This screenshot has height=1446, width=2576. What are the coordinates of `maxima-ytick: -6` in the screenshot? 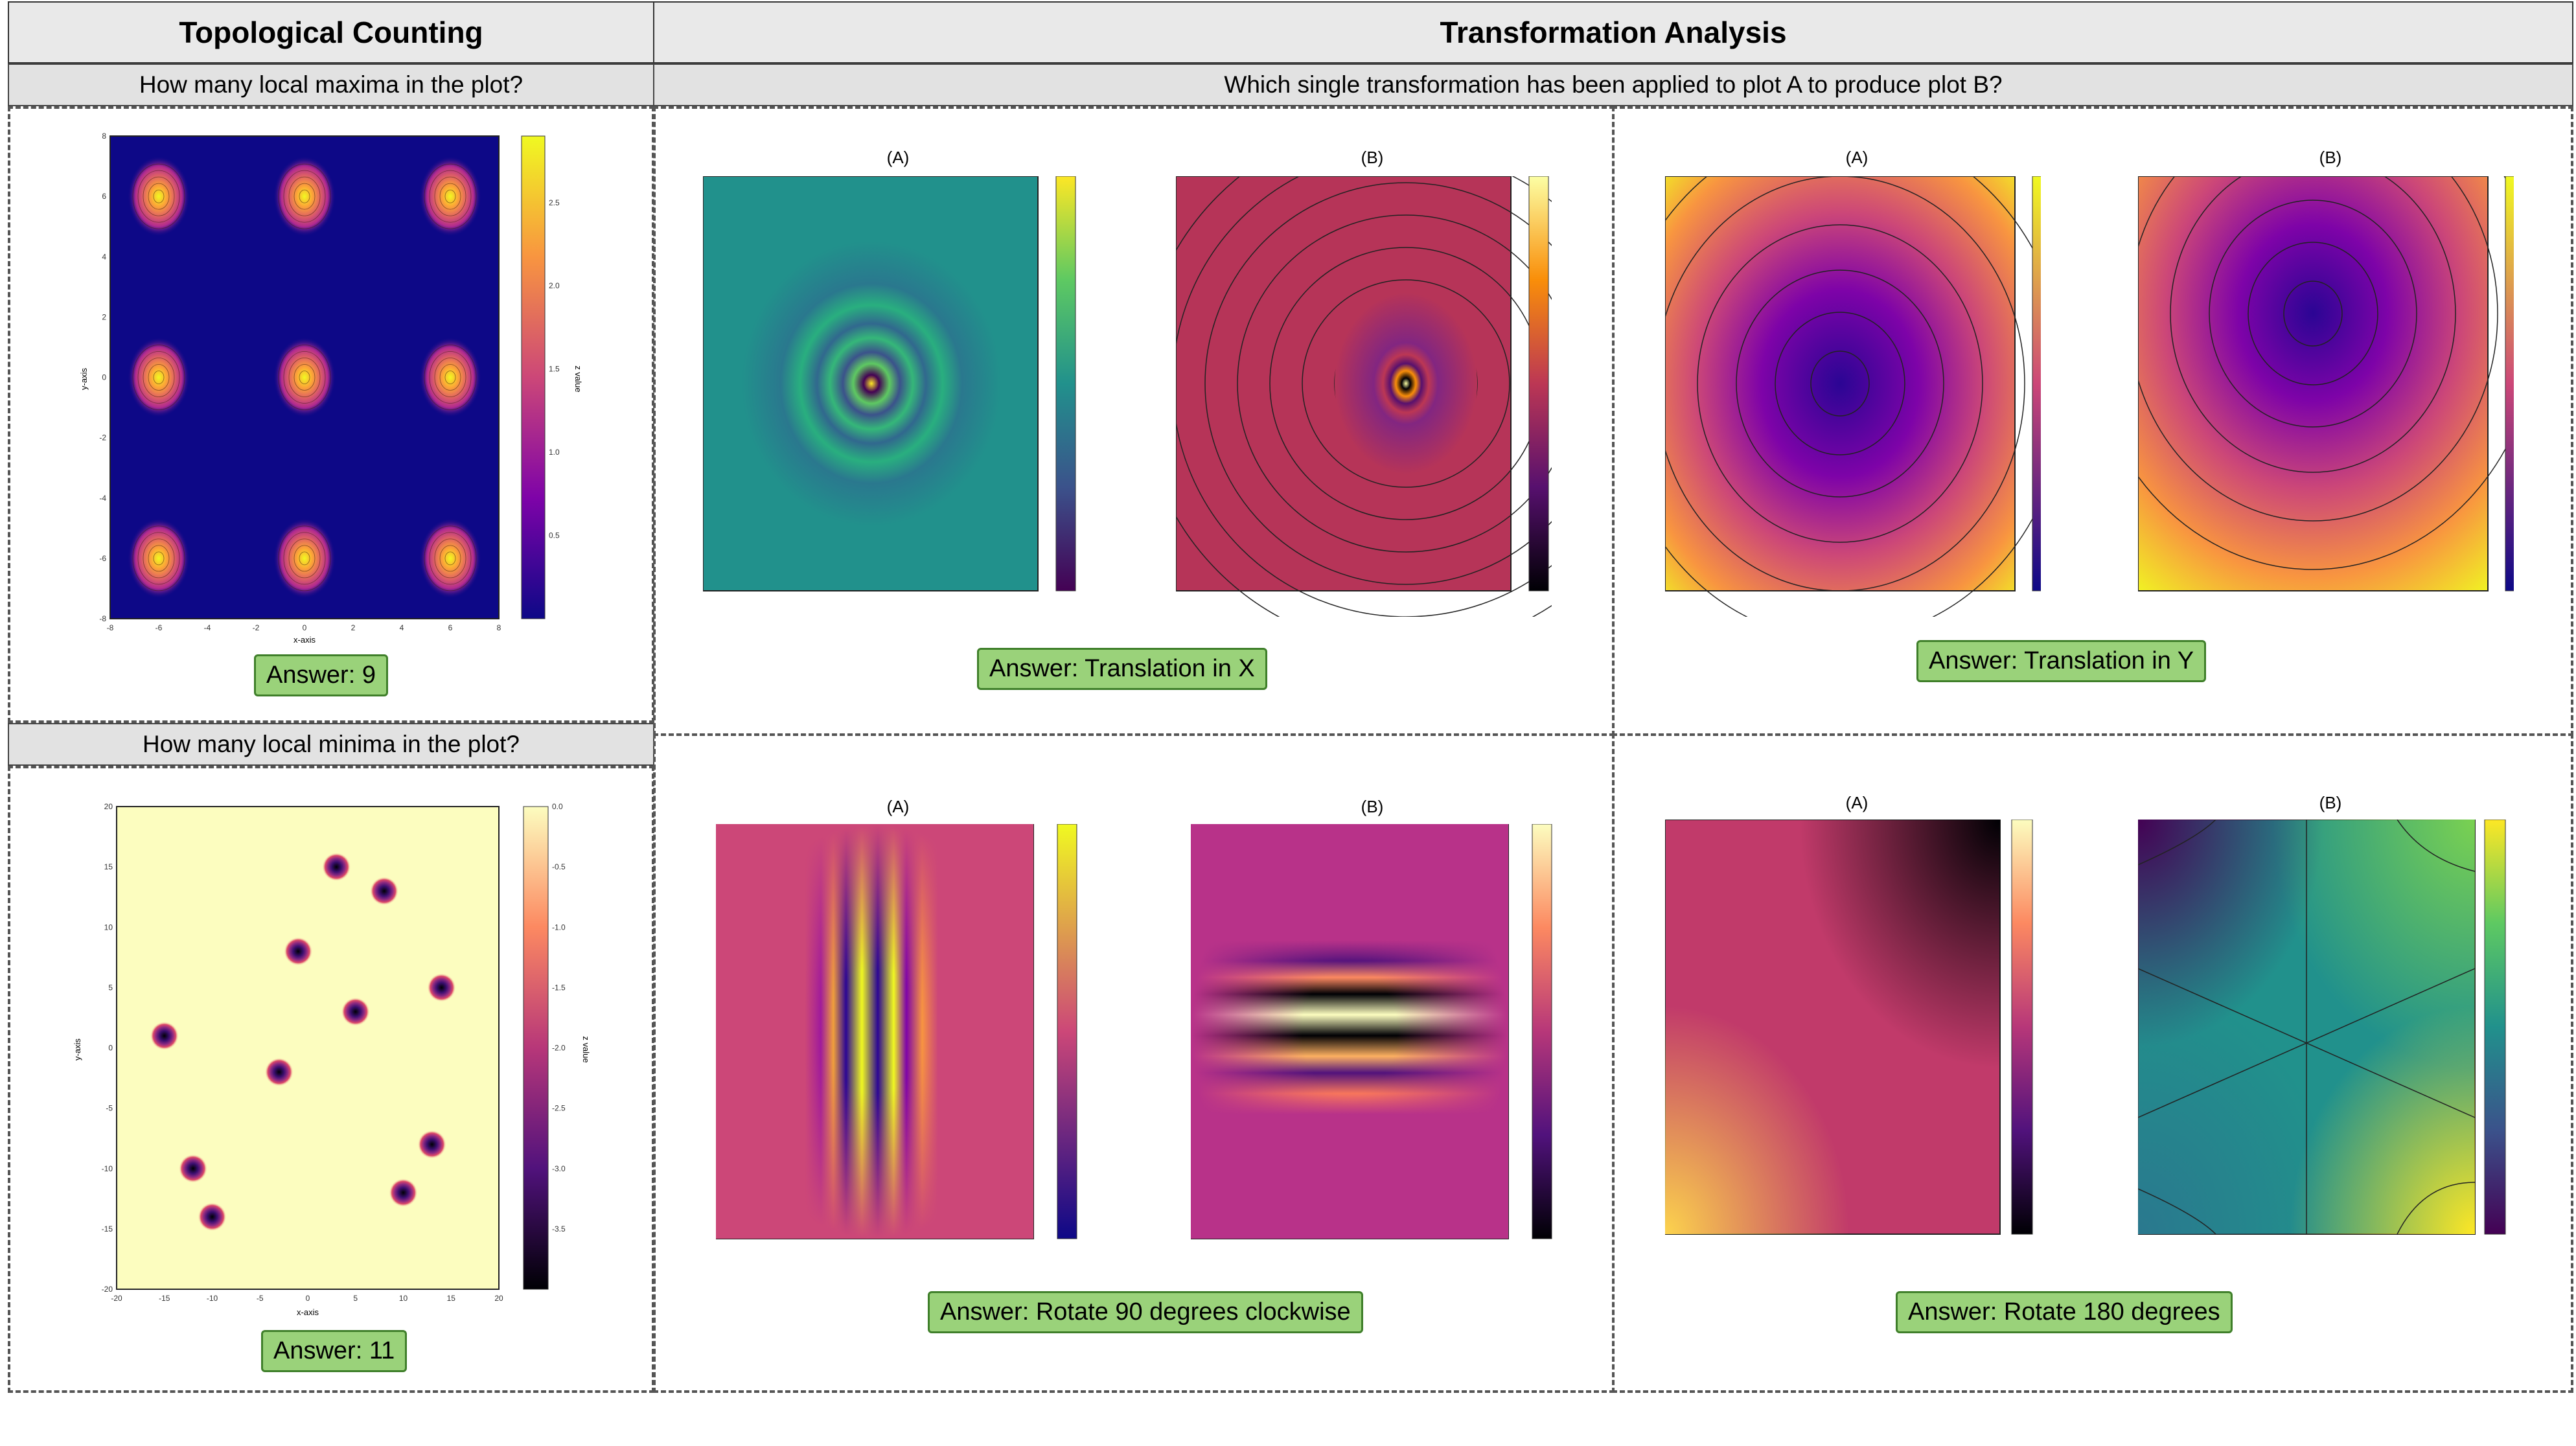 It's located at (102, 558).